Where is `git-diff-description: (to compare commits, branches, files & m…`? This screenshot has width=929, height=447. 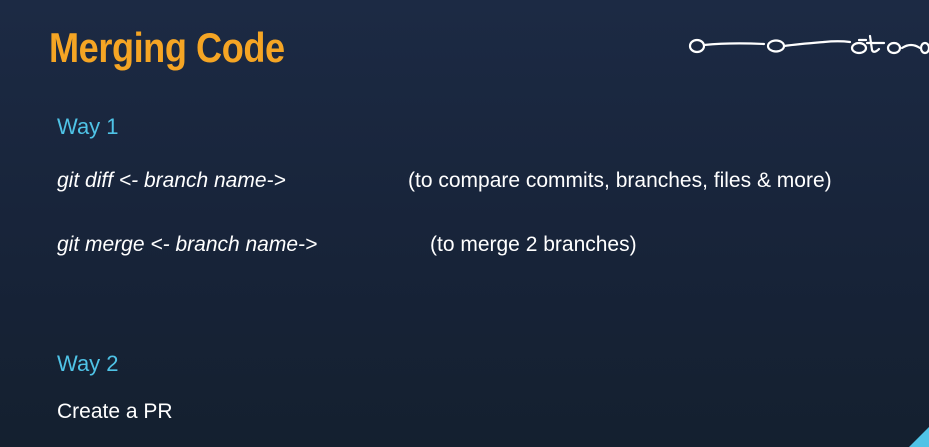 git-diff-description: (to compare commits, branches, files & m… is located at coordinates (620, 180).